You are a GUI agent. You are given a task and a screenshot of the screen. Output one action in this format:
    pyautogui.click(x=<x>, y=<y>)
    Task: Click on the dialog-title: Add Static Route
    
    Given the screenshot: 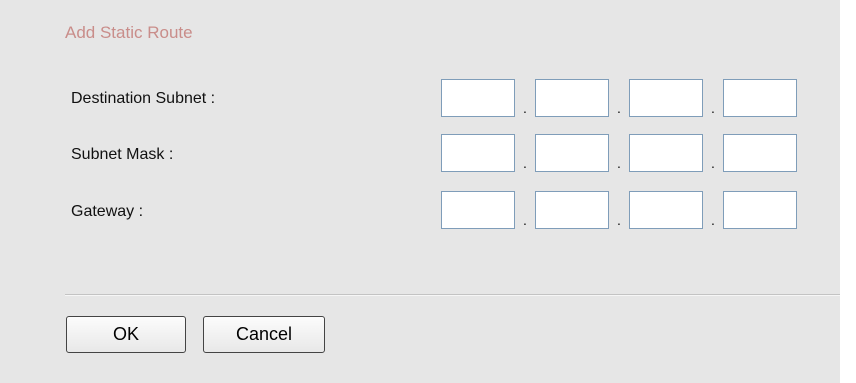 What is the action you would take?
    pyautogui.click(x=129, y=32)
    